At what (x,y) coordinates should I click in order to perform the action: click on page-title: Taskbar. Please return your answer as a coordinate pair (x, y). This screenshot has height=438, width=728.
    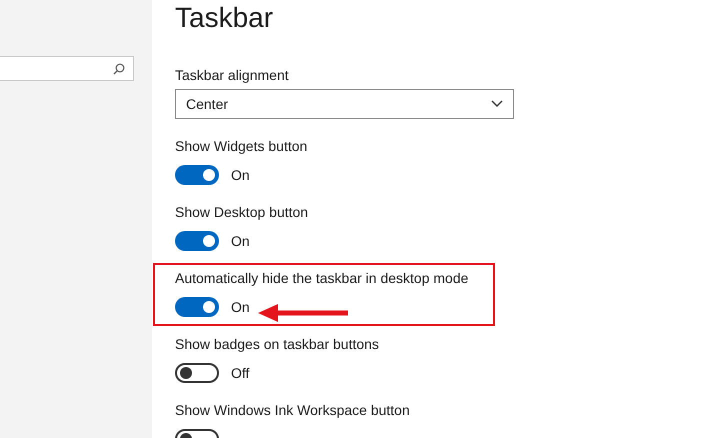
    Looking at the image, I should click on (224, 18).